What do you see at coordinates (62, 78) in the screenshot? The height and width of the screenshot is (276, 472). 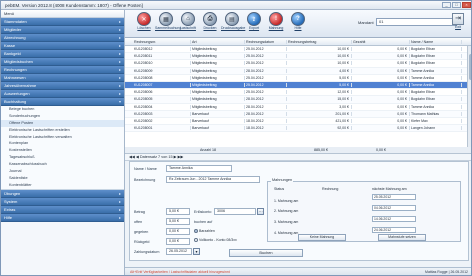 I see `sidebar-group-mahnwesen: Mahnwesen` at bounding box center [62, 78].